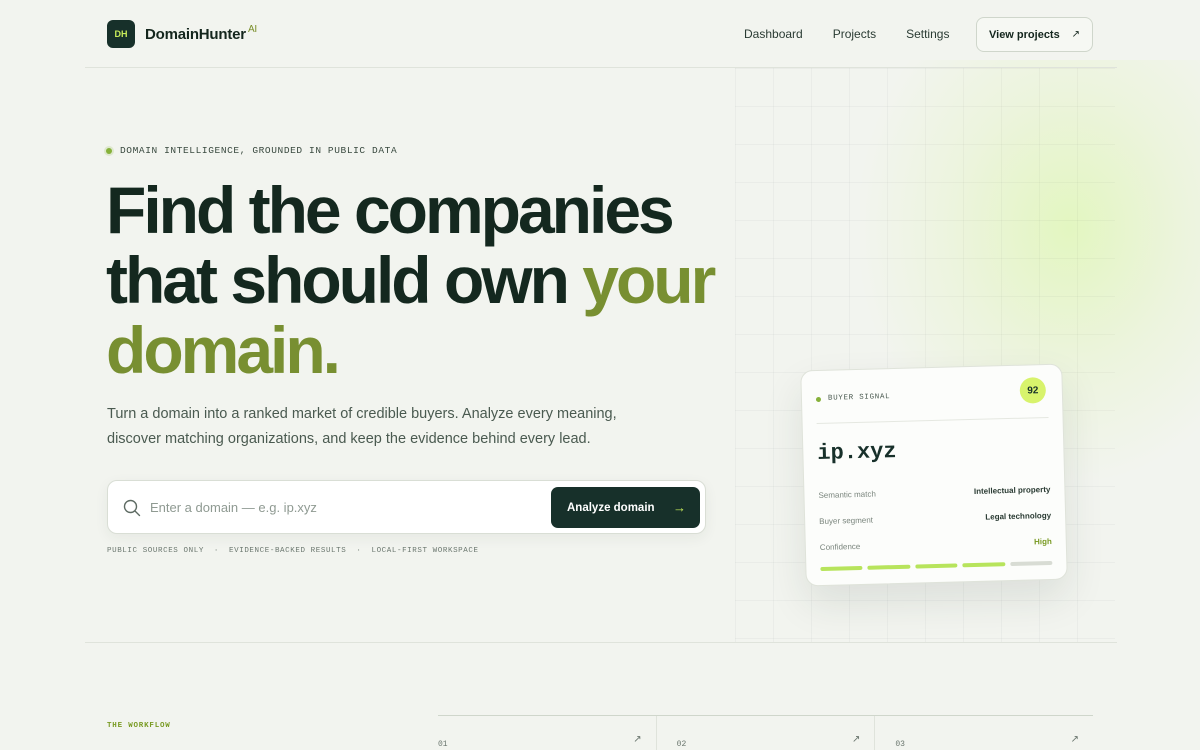  Describe the element at coordinates (611, 507) in the screenshot. I see `analyze-label: Analyze domain` at that location.